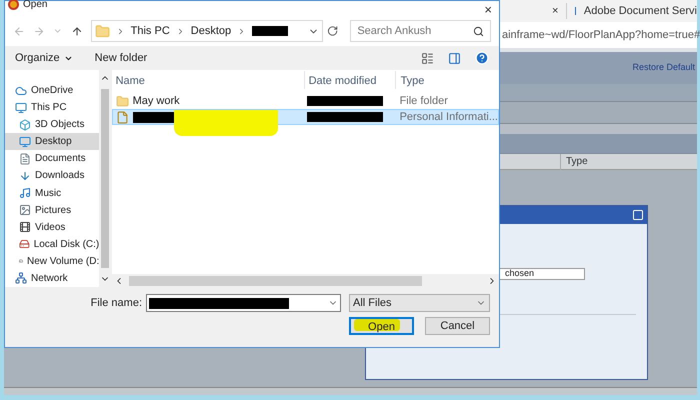 The height and width of the screenshot is (400, 700). I want to click on tab-close-button: ×, so click(555, 11).